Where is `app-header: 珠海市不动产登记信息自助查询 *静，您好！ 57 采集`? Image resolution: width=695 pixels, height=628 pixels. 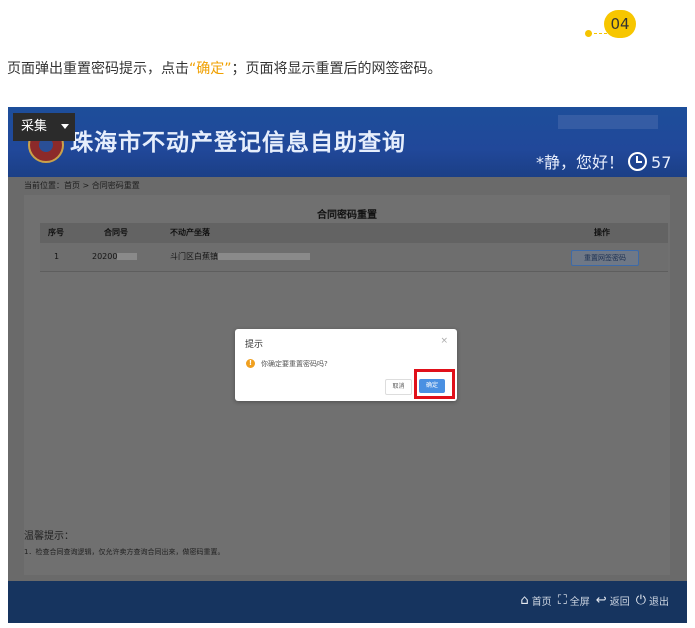
app-header: 珠海市不动产登记信息自助查询 *静，您好！ 57 采集 is located at coordinates (347, 142).